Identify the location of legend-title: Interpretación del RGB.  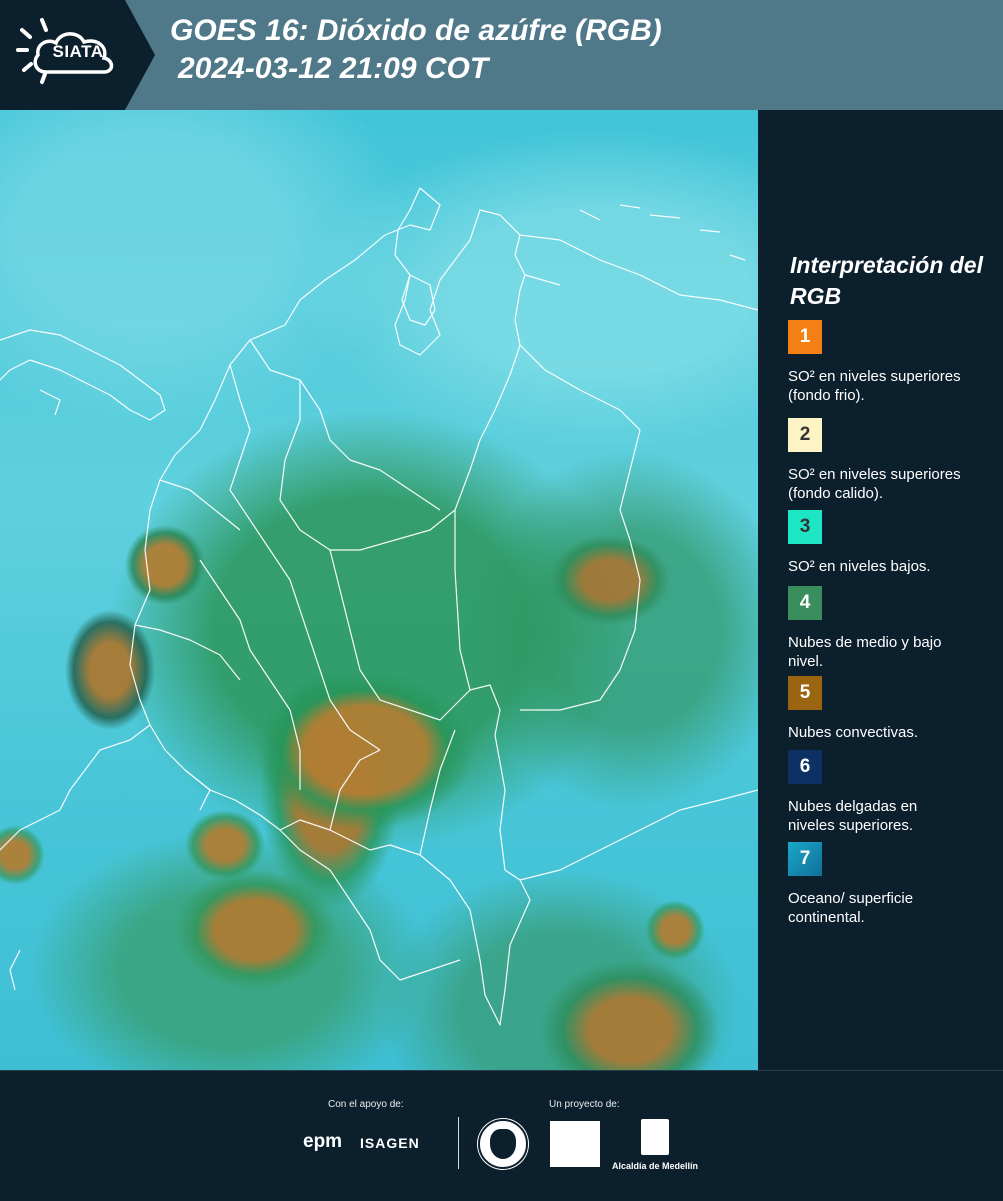
(886, 280).